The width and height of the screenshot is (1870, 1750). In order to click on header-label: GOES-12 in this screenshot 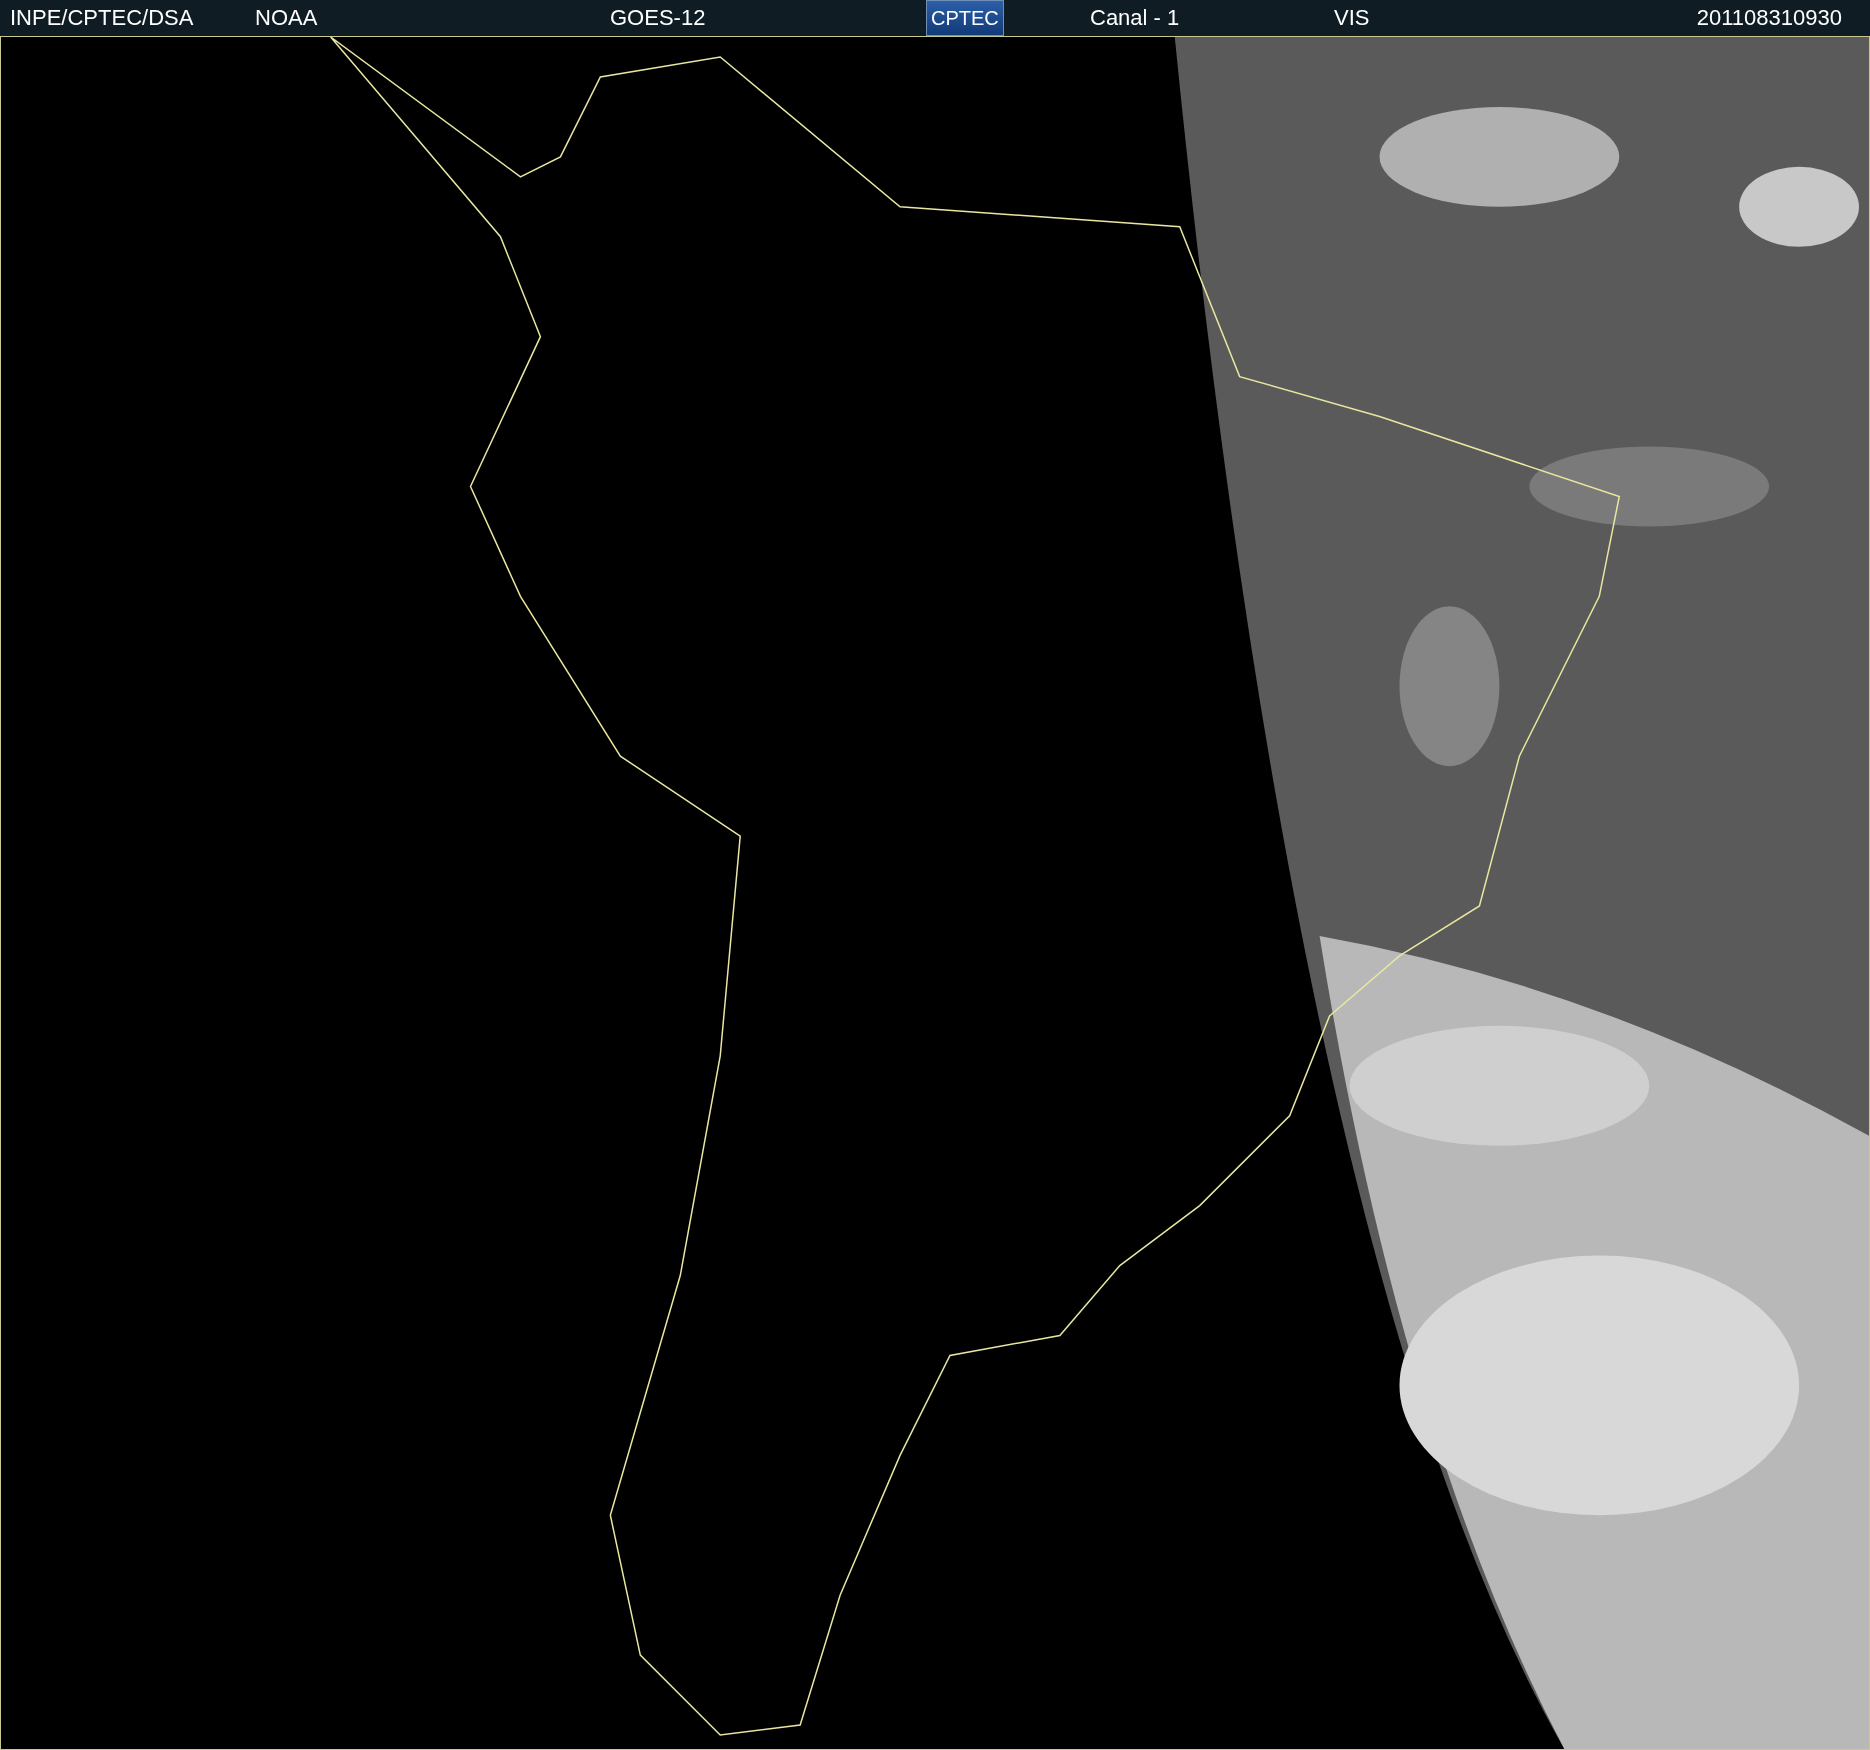, I will do `click(658, 18)`.